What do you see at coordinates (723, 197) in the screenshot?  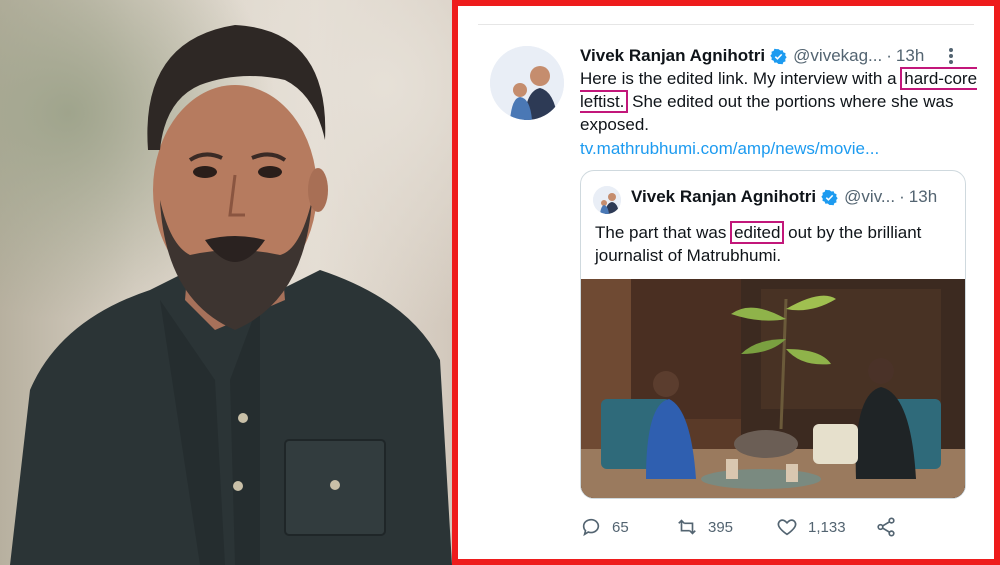 I see `quote-author-name: Vivek Ranjan Agnihotri` at bounding box center [723, 197].